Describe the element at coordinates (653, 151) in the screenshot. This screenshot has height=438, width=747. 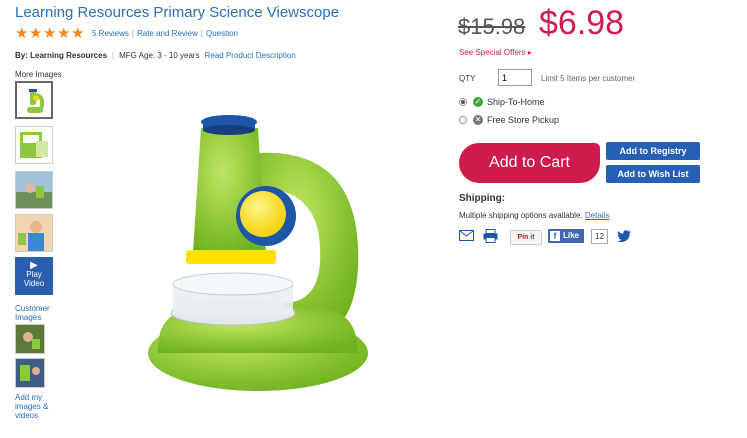
I see `add-to-registry-button: Add to Registry` at that location.